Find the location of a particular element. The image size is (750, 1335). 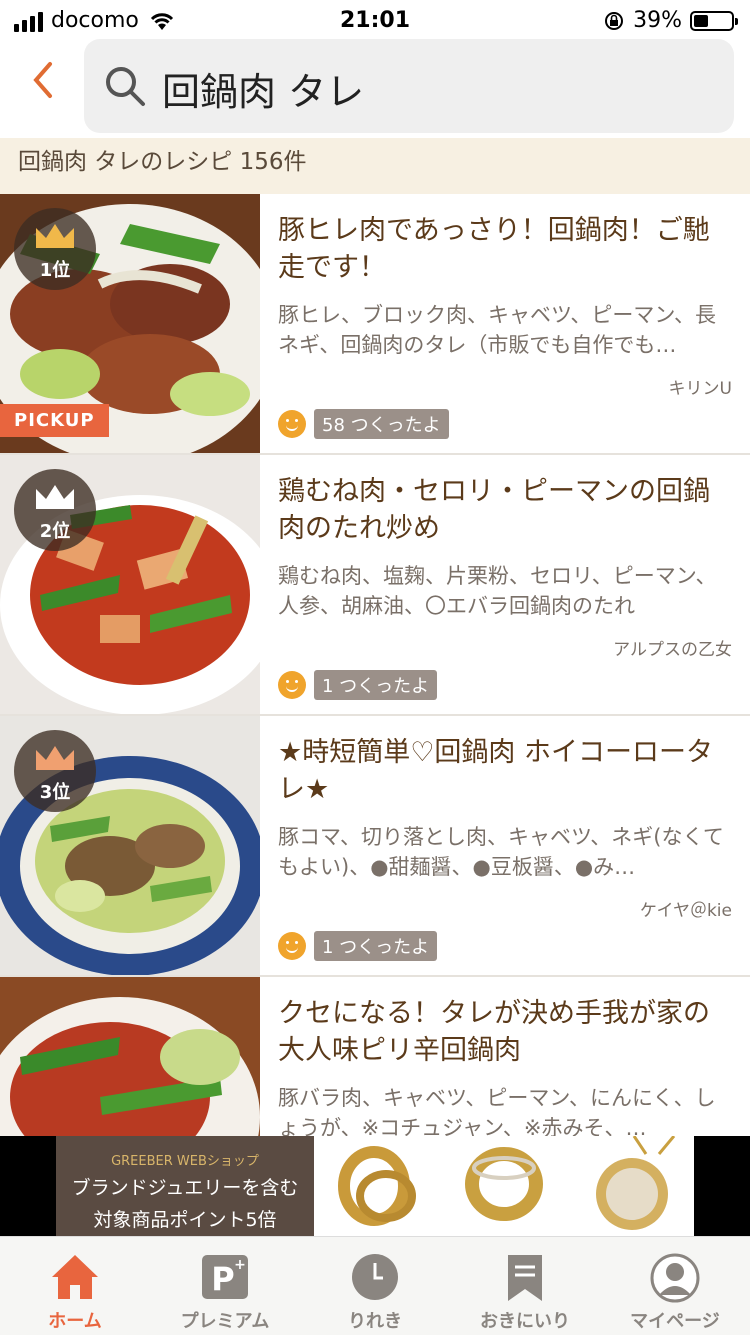

rank-label: 1位 is located at coordinates (55, 270).